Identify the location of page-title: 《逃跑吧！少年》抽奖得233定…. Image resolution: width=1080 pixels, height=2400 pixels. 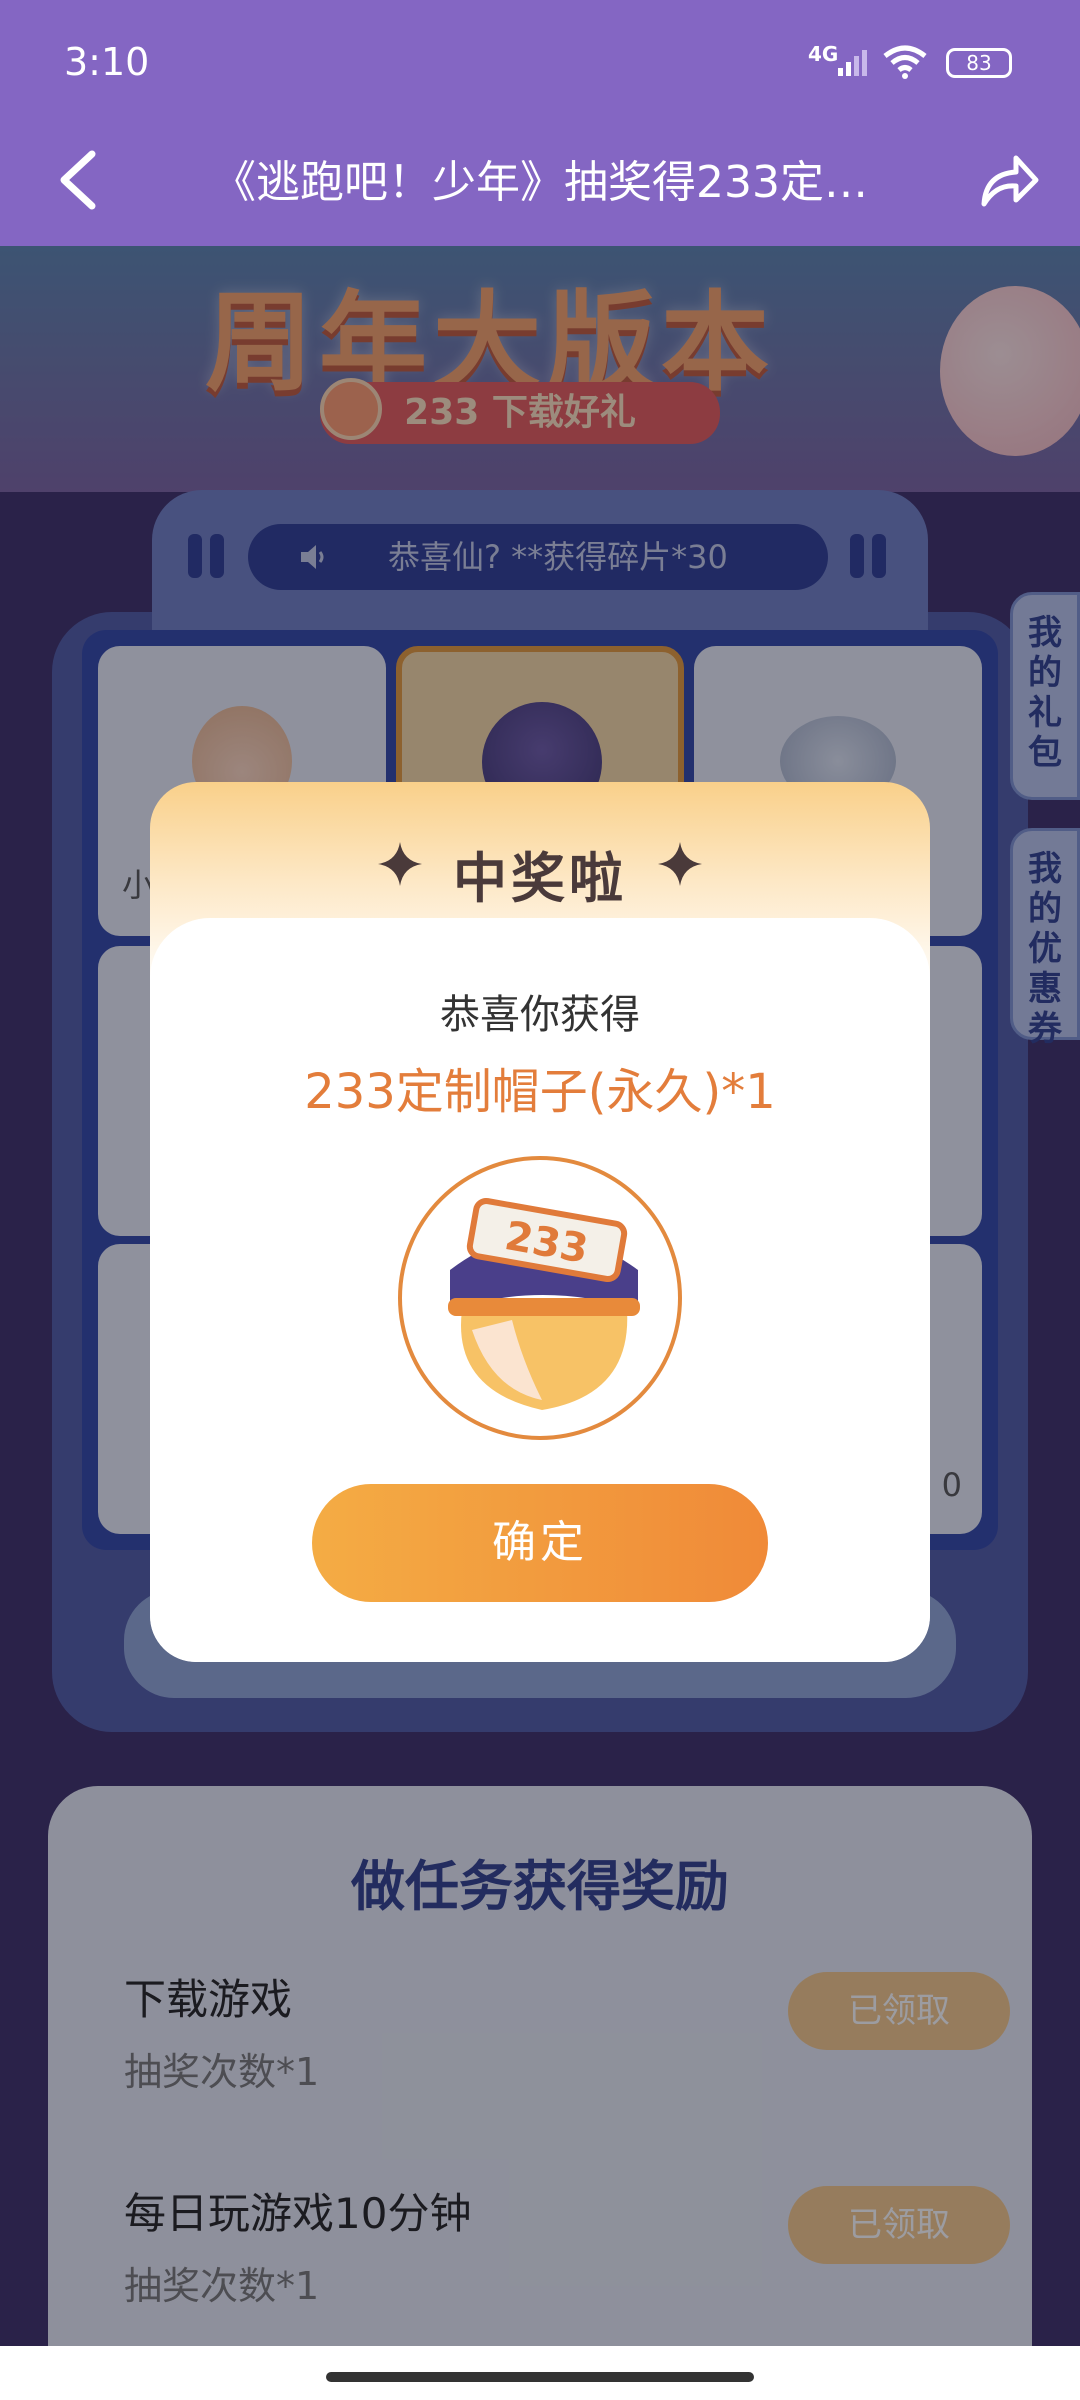
(540, 182).